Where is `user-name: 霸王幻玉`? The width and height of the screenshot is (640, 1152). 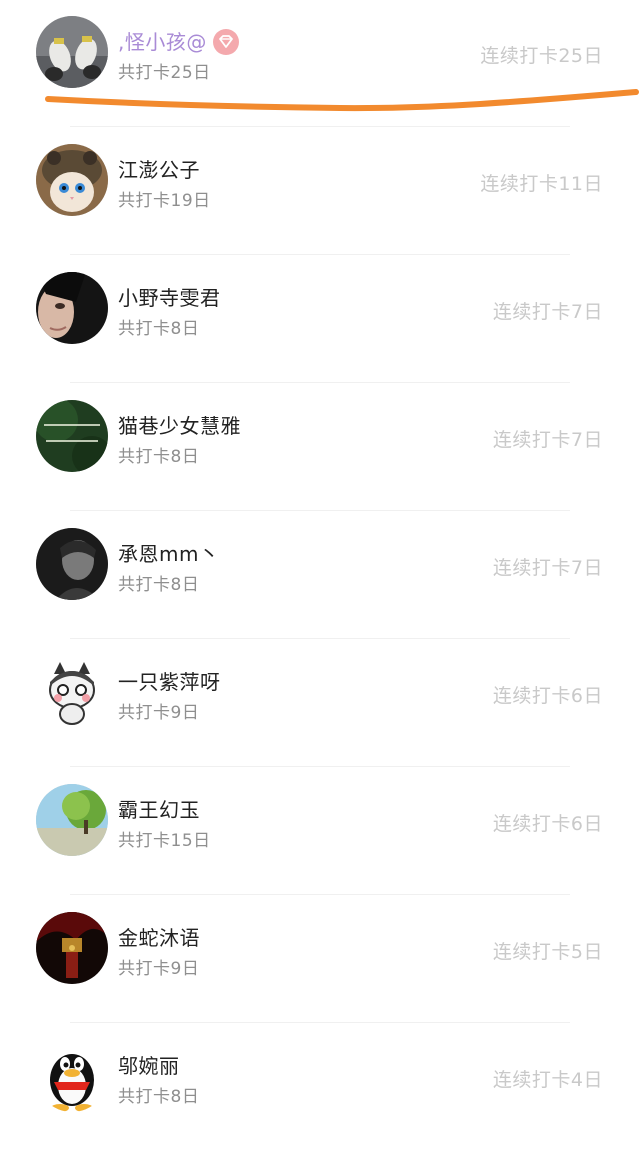
user-name: 霸王幻玉 is located at coordinates (159, 810).